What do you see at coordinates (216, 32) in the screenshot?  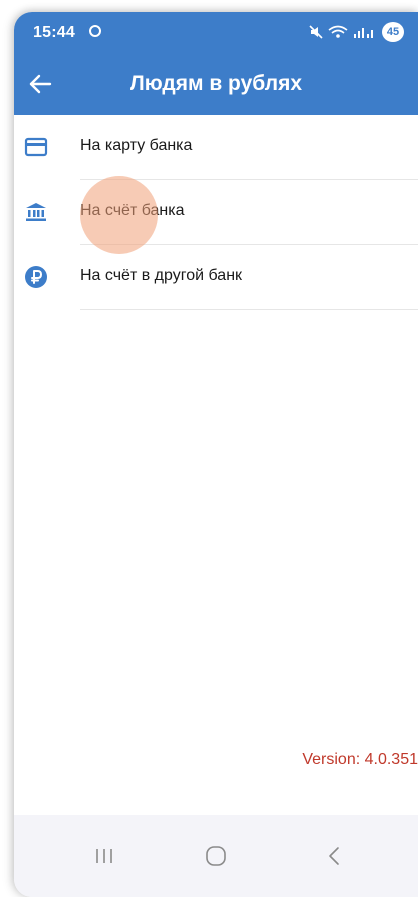 I see `status-bar: 15:44 45` at bounding box center [216, 32].